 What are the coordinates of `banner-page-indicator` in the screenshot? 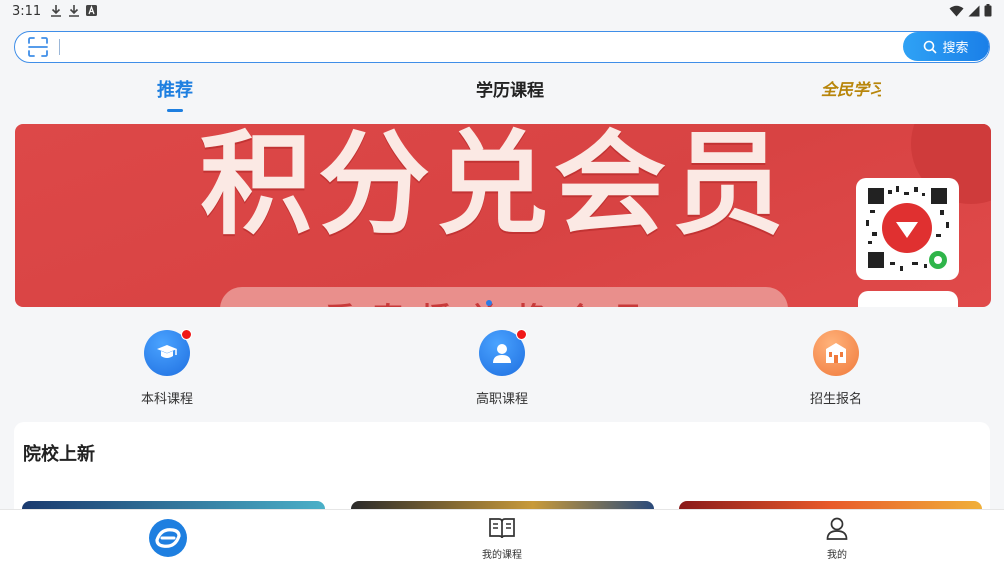 It's located at (489, 303).